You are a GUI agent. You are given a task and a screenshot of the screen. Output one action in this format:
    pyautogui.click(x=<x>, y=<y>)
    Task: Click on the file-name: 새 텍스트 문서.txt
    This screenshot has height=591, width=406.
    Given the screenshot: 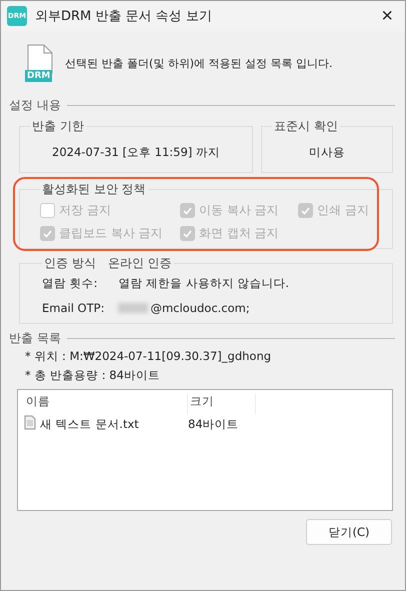 What is the action you would take?
    pyautogui.click(x=89, y=424)
    